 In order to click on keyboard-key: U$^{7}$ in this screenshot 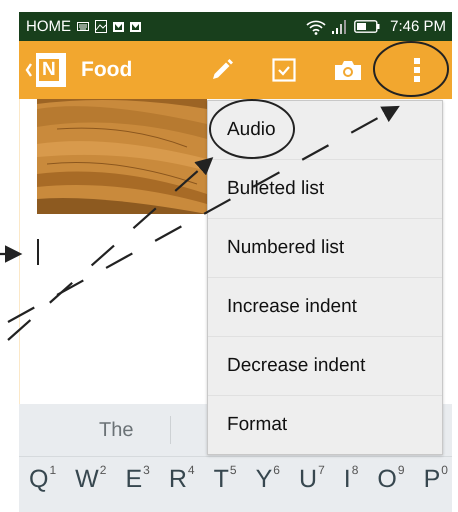, I will do `click(312, 479)`.